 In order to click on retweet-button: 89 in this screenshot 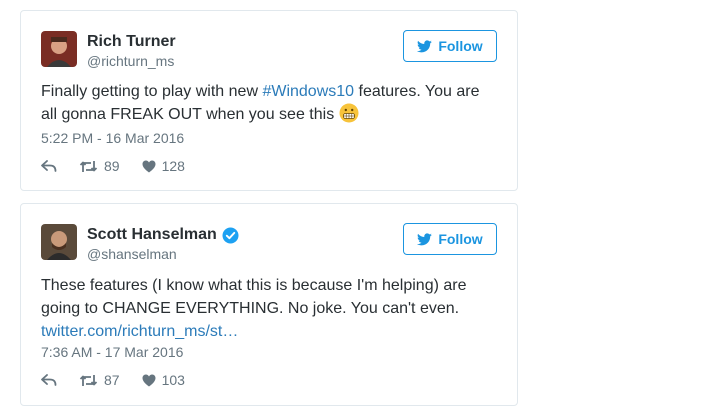, I will do `click(99, 166)`.